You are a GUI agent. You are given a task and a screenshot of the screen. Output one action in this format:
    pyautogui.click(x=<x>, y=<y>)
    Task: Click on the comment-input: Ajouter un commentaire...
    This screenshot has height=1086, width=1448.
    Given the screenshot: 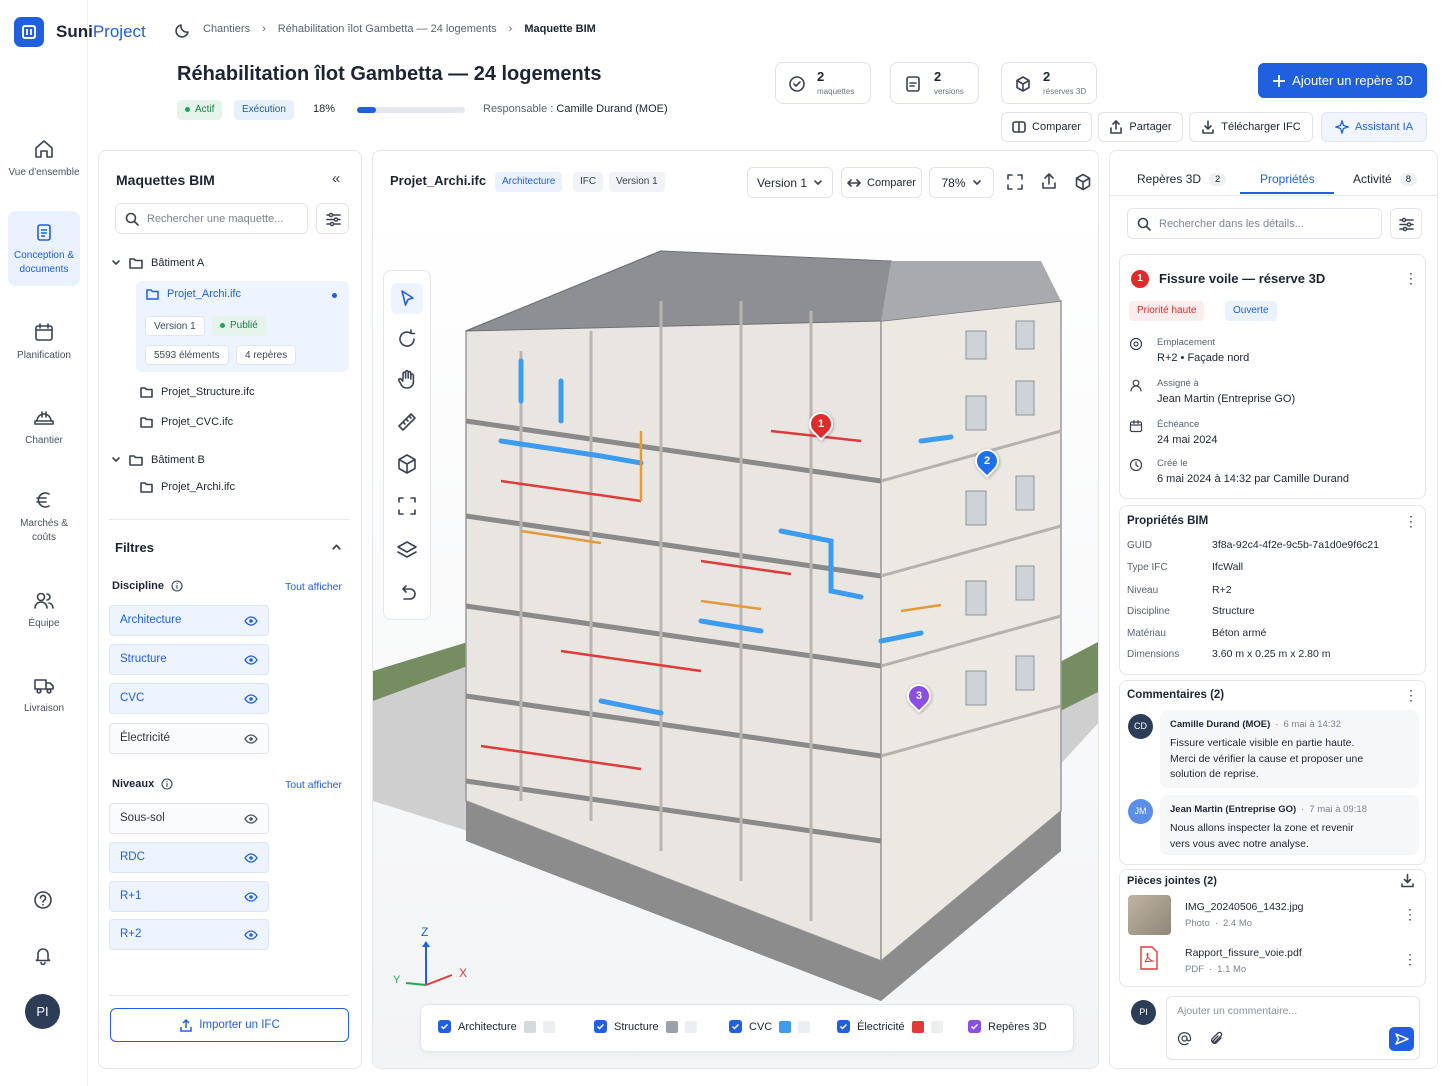 What is the action you would take?
    pyautogui.click(x=1293, y=1028)
    